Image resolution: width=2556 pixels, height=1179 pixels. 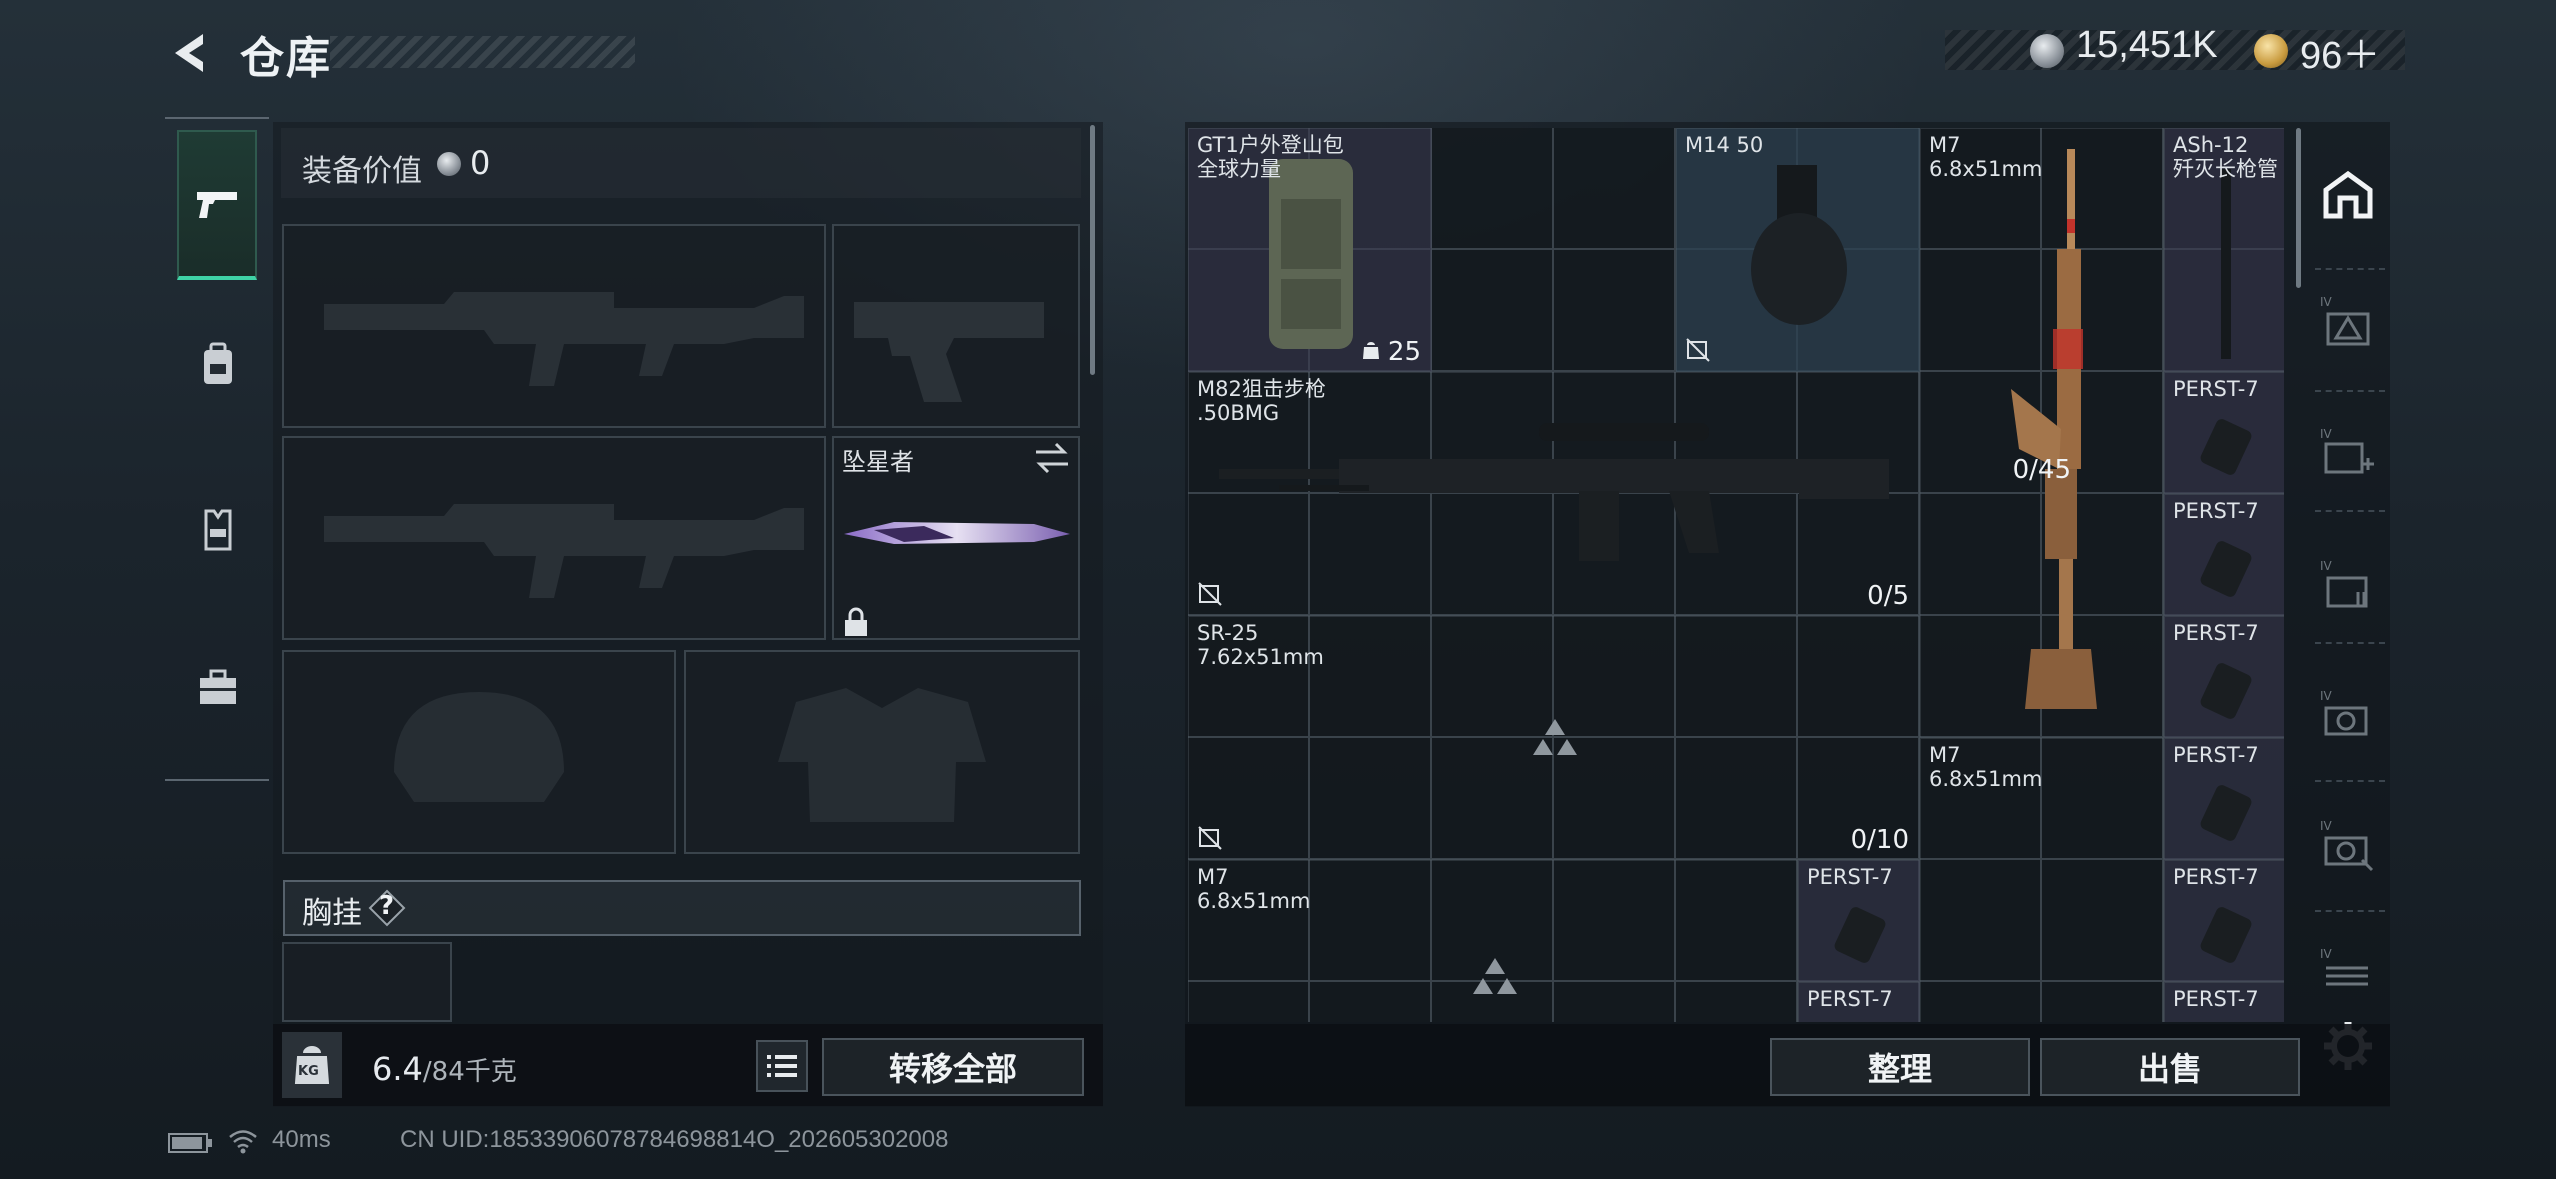 What do you see at coordinates (2298, 208) in the screenshot?
I see `storage-scrollbar` at bounding box center [2298, 208].